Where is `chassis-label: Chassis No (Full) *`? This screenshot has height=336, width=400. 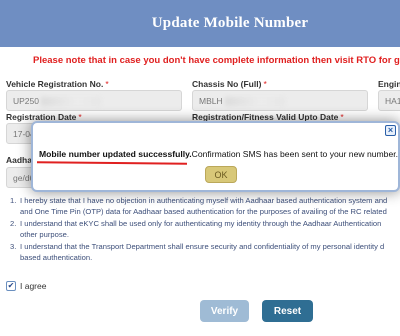
chassis-label: Chassis No (Full) * is located at coordinates (229, 84).